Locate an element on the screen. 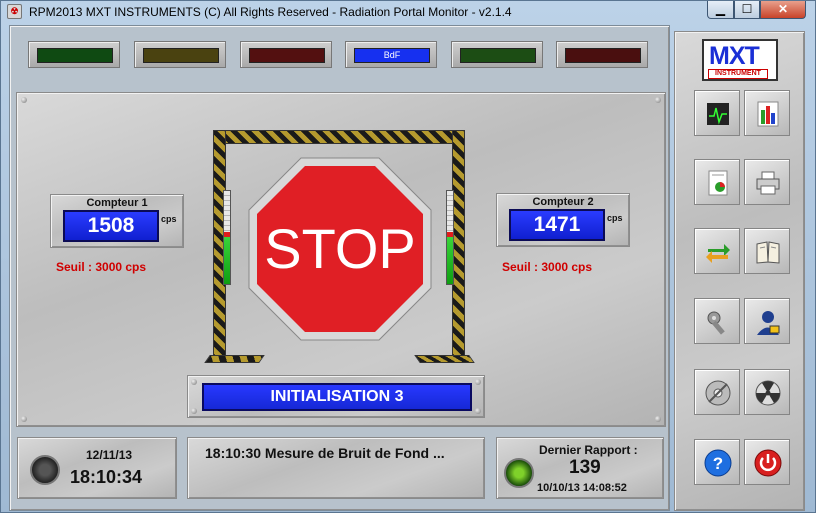 This screenshot has width=816, height=513. bar-chart-icon is located at coordinates (768, 114).